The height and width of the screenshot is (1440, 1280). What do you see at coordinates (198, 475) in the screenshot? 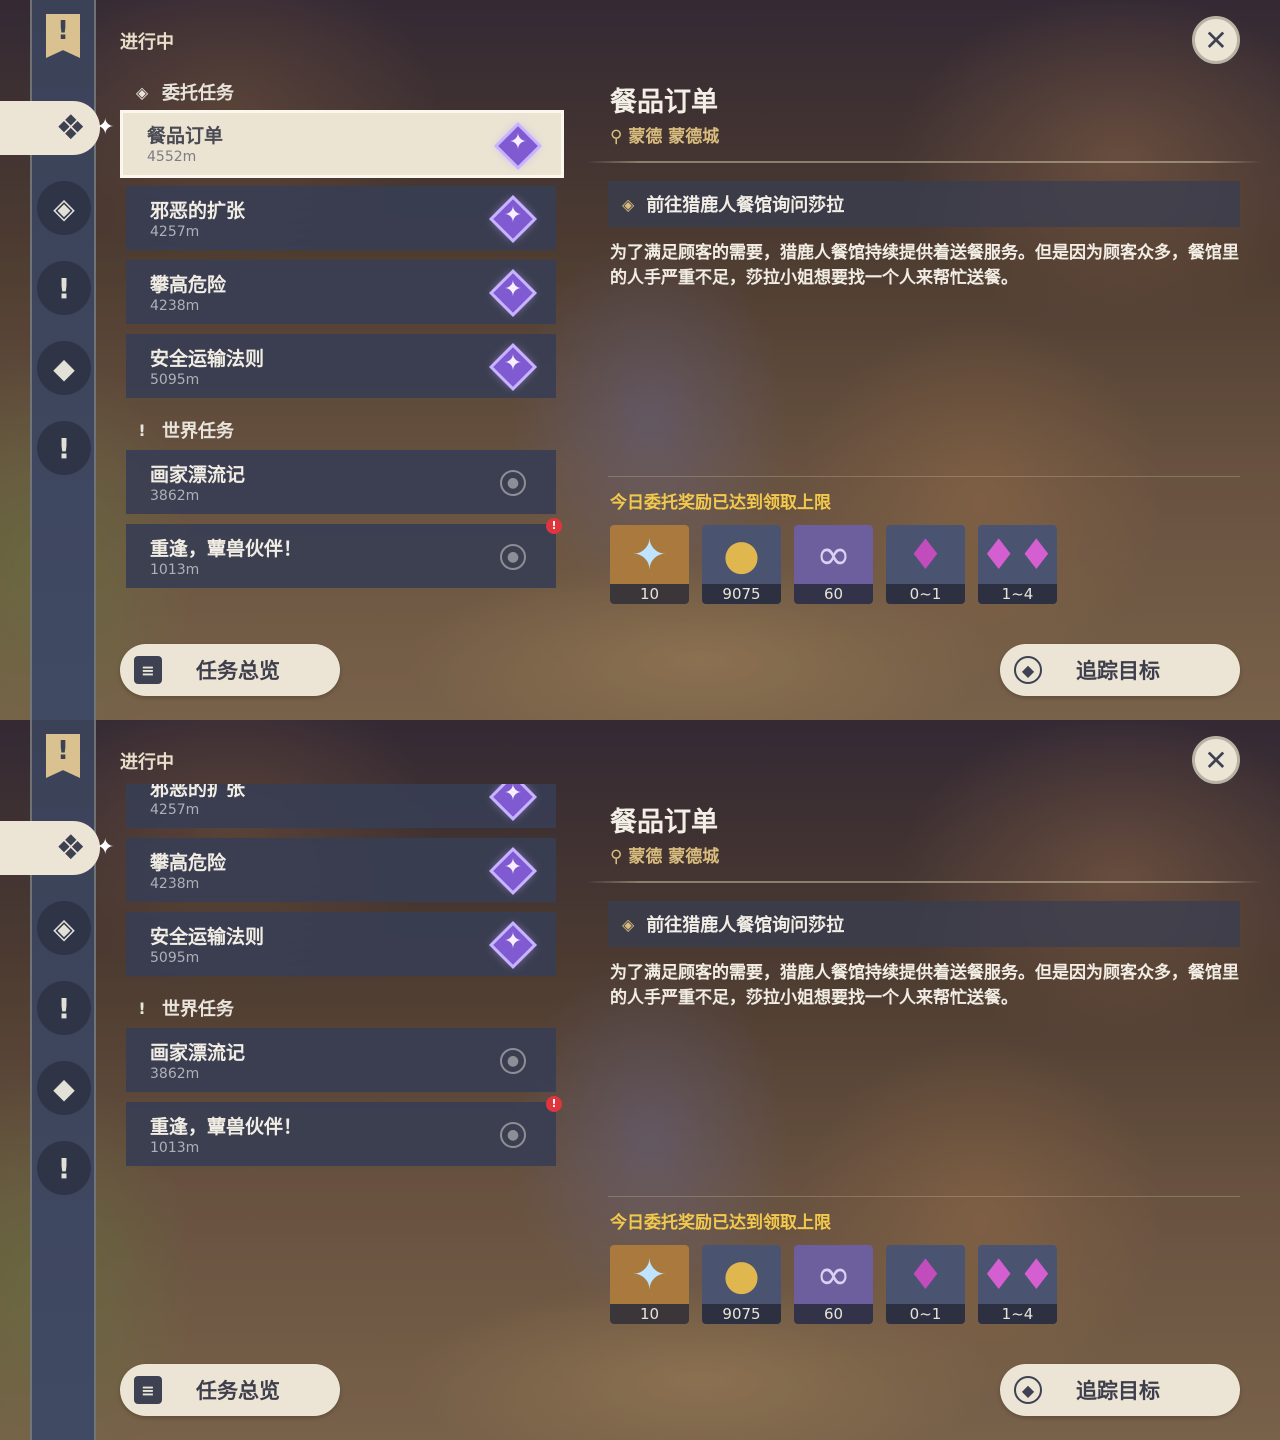
I see `quest-name: 画家漂流记` at bounding box center [198, 475].